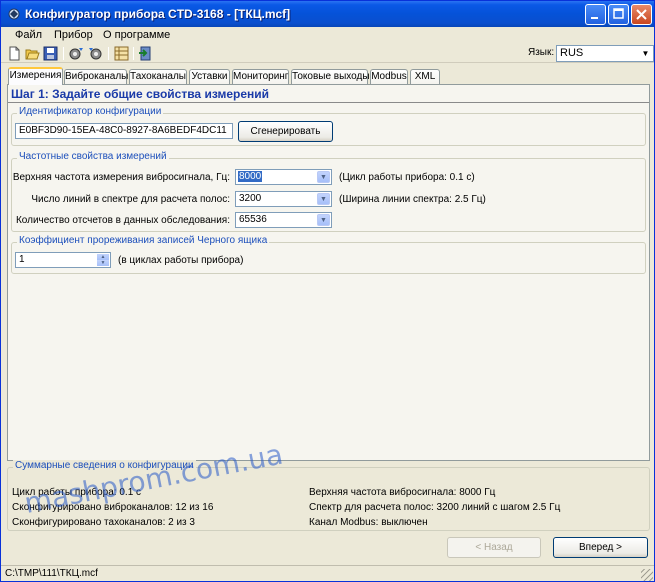  Describe the element at coordinates (103, 263) in the screenshot. I see `spin-down-icon: ▼` at that location.